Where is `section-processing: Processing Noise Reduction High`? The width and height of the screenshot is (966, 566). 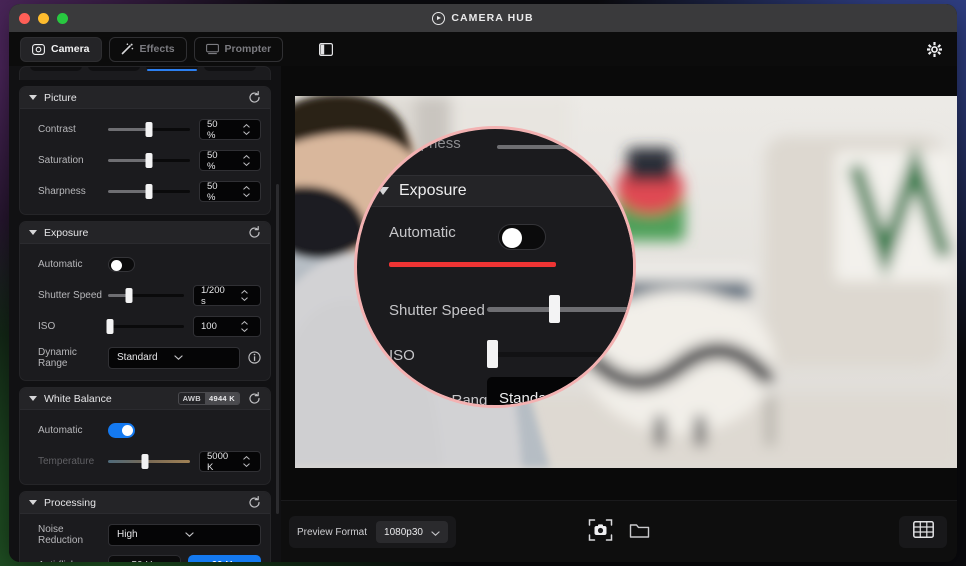 section-processing: Processing Noise Reduction High is located at coordinates (145, 526).